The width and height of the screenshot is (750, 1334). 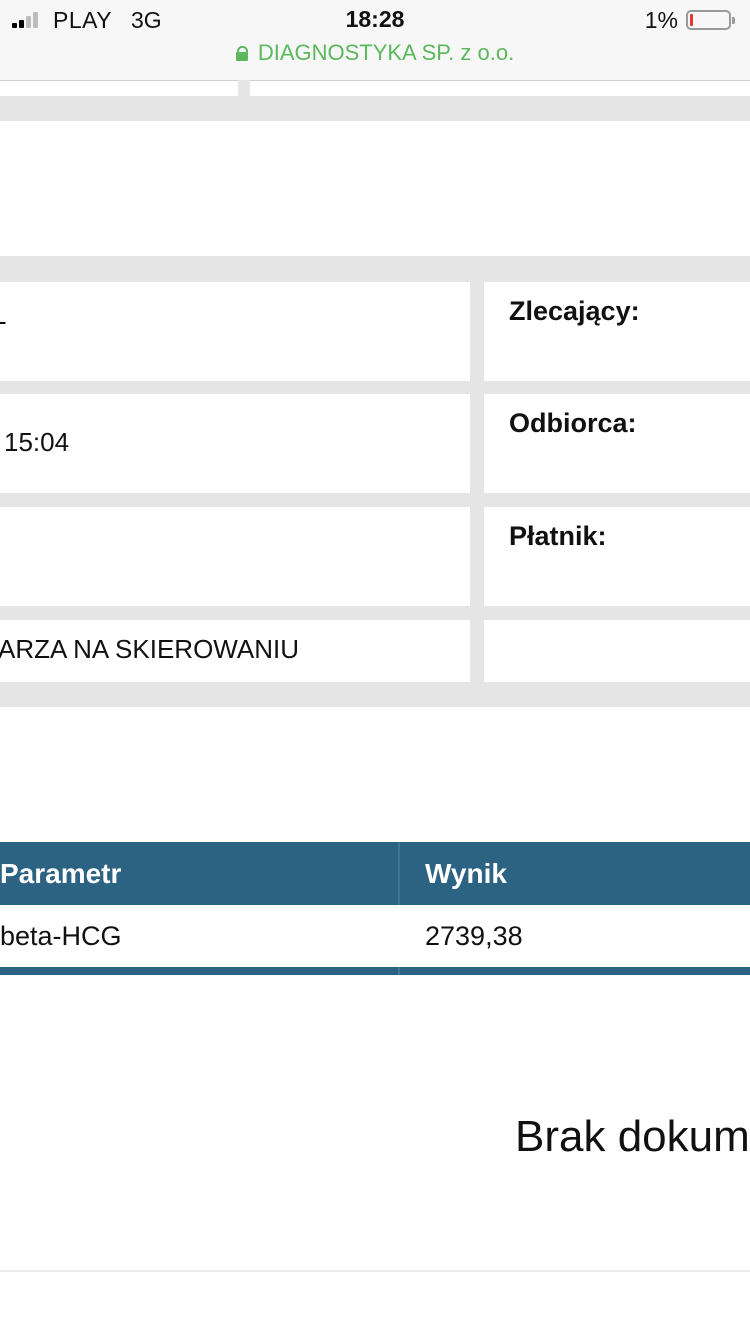 I want to click on zlecajacy-label: Zlecający:, so click(x=574, y=311).